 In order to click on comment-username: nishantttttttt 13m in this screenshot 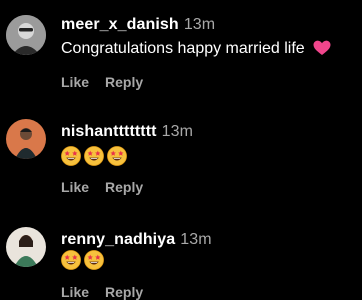, I will do `click(127, 132)`.